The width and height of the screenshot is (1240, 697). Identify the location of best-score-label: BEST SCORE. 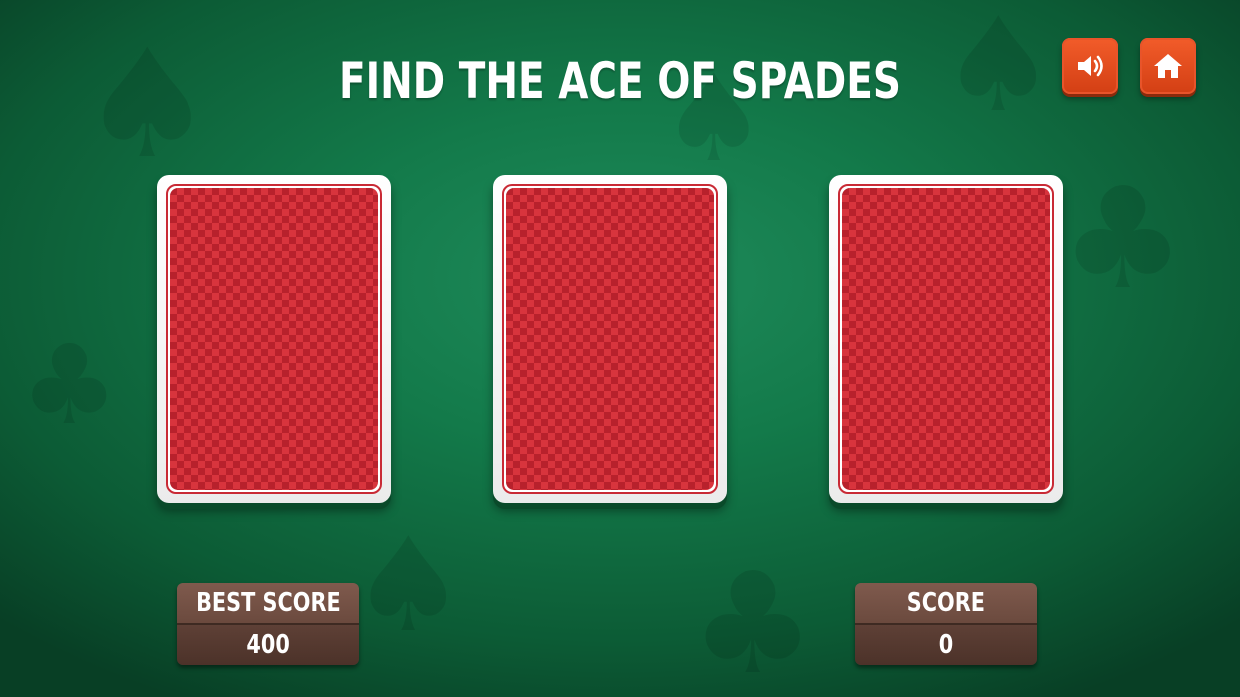
(268, 604).